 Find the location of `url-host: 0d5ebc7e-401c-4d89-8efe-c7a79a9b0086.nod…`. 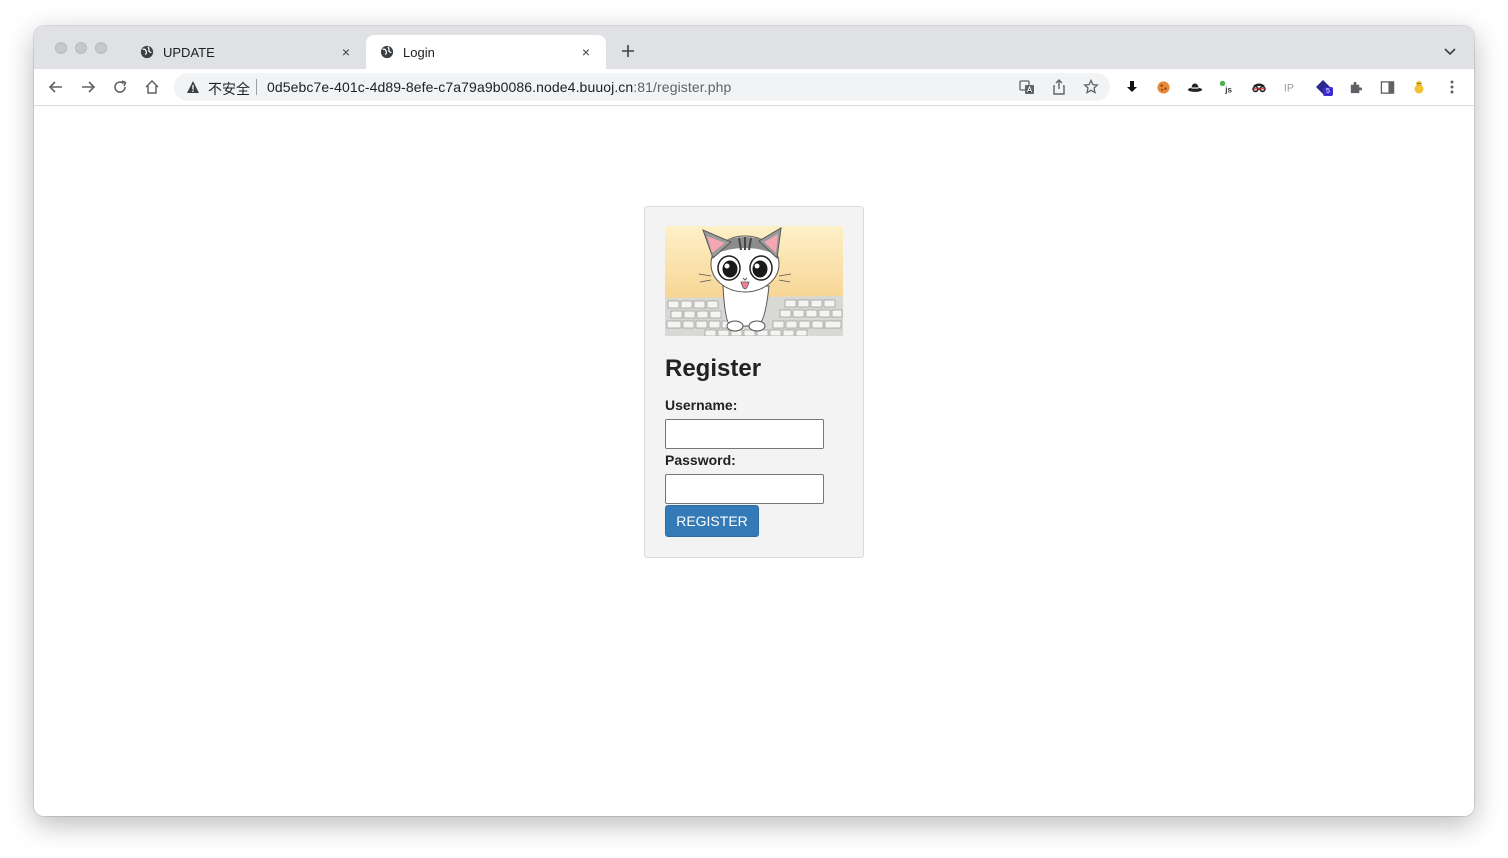

url-host: 0d5ebc7e-401c-4d89-8efe-c7a79a9b0086.nod… is located at coordinates (450, 87).